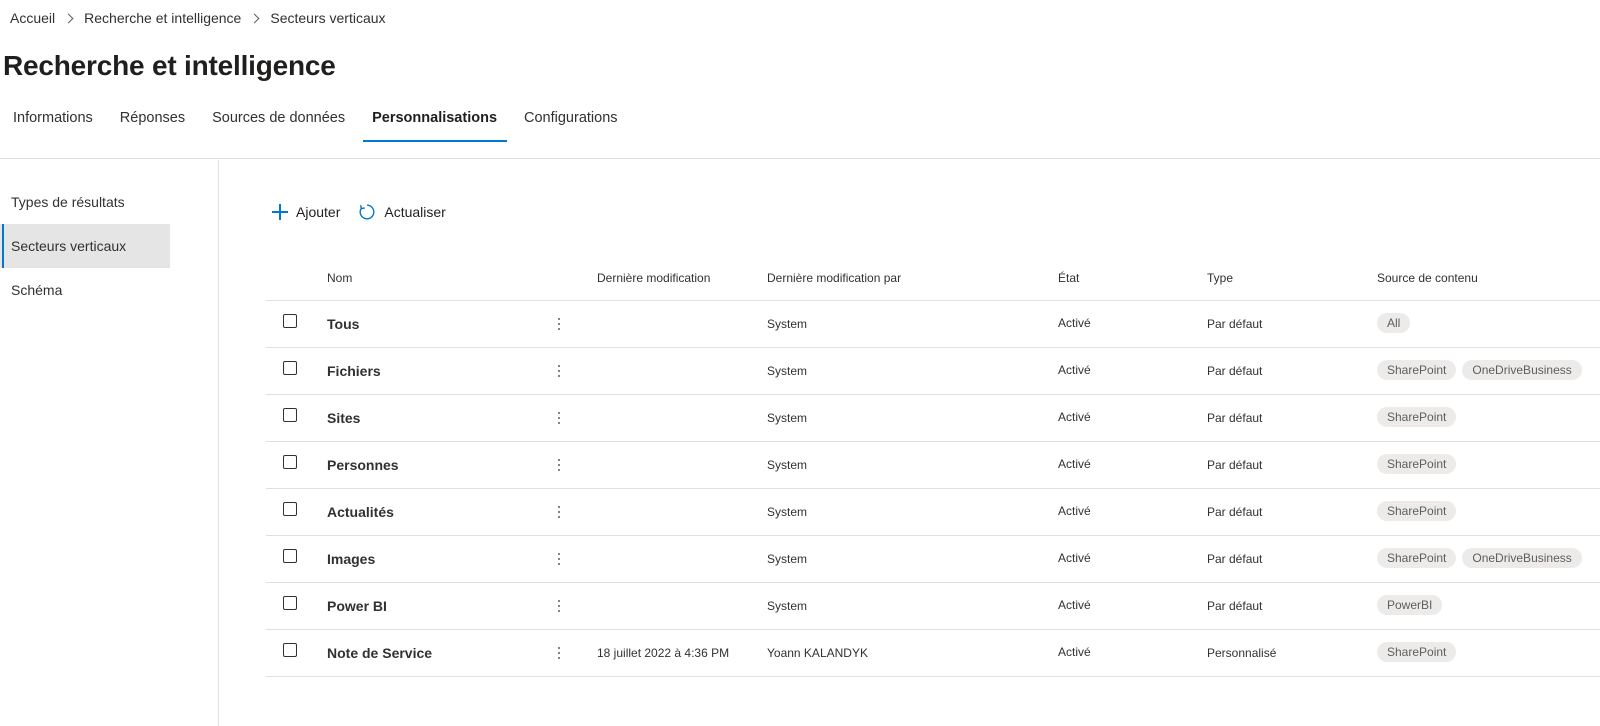 The width and height of the screenshot is (1600, 726). I want to click on table-row: Tous System Activé Par défaut All, so click(933, 324).